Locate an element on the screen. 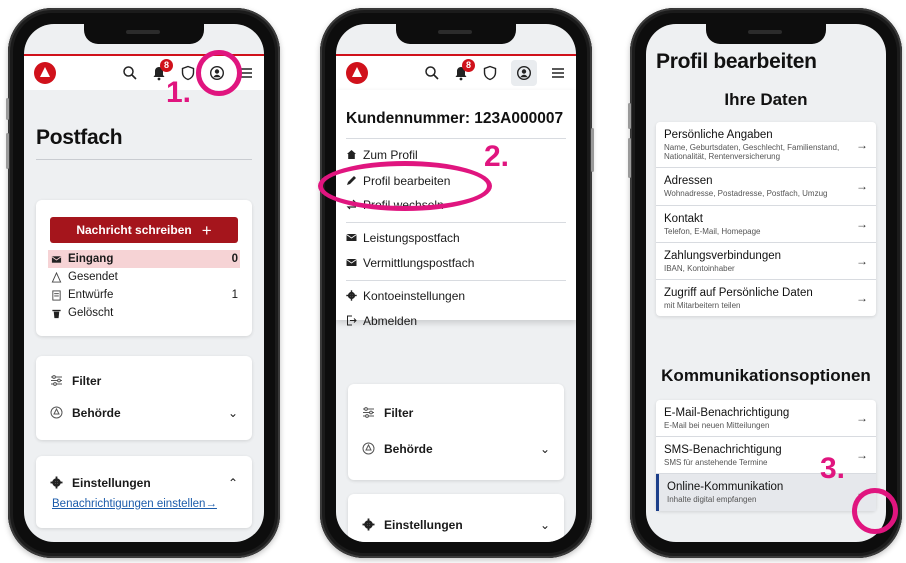 Image resolution: width=906 pixels, height=563 pixels. step-label-2: 2. is located at coordinates (497, 156).